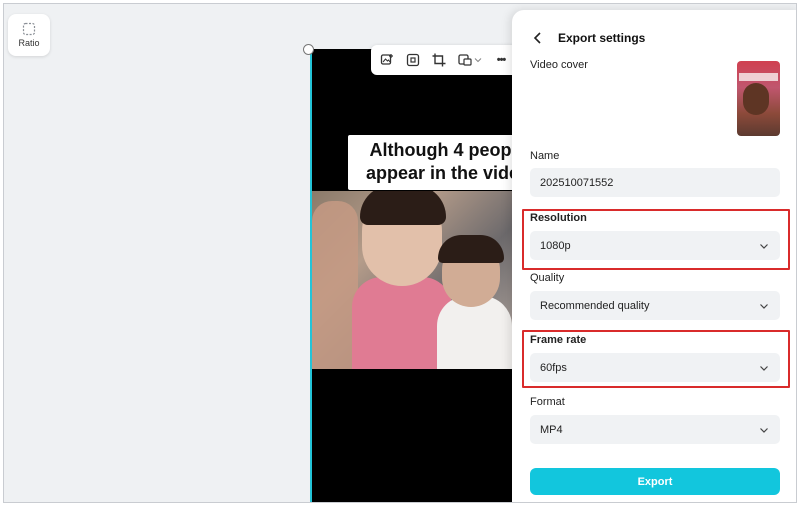 This screenshot has height=506, width=800. I want to click on add-image-icon, so click(387, 60).